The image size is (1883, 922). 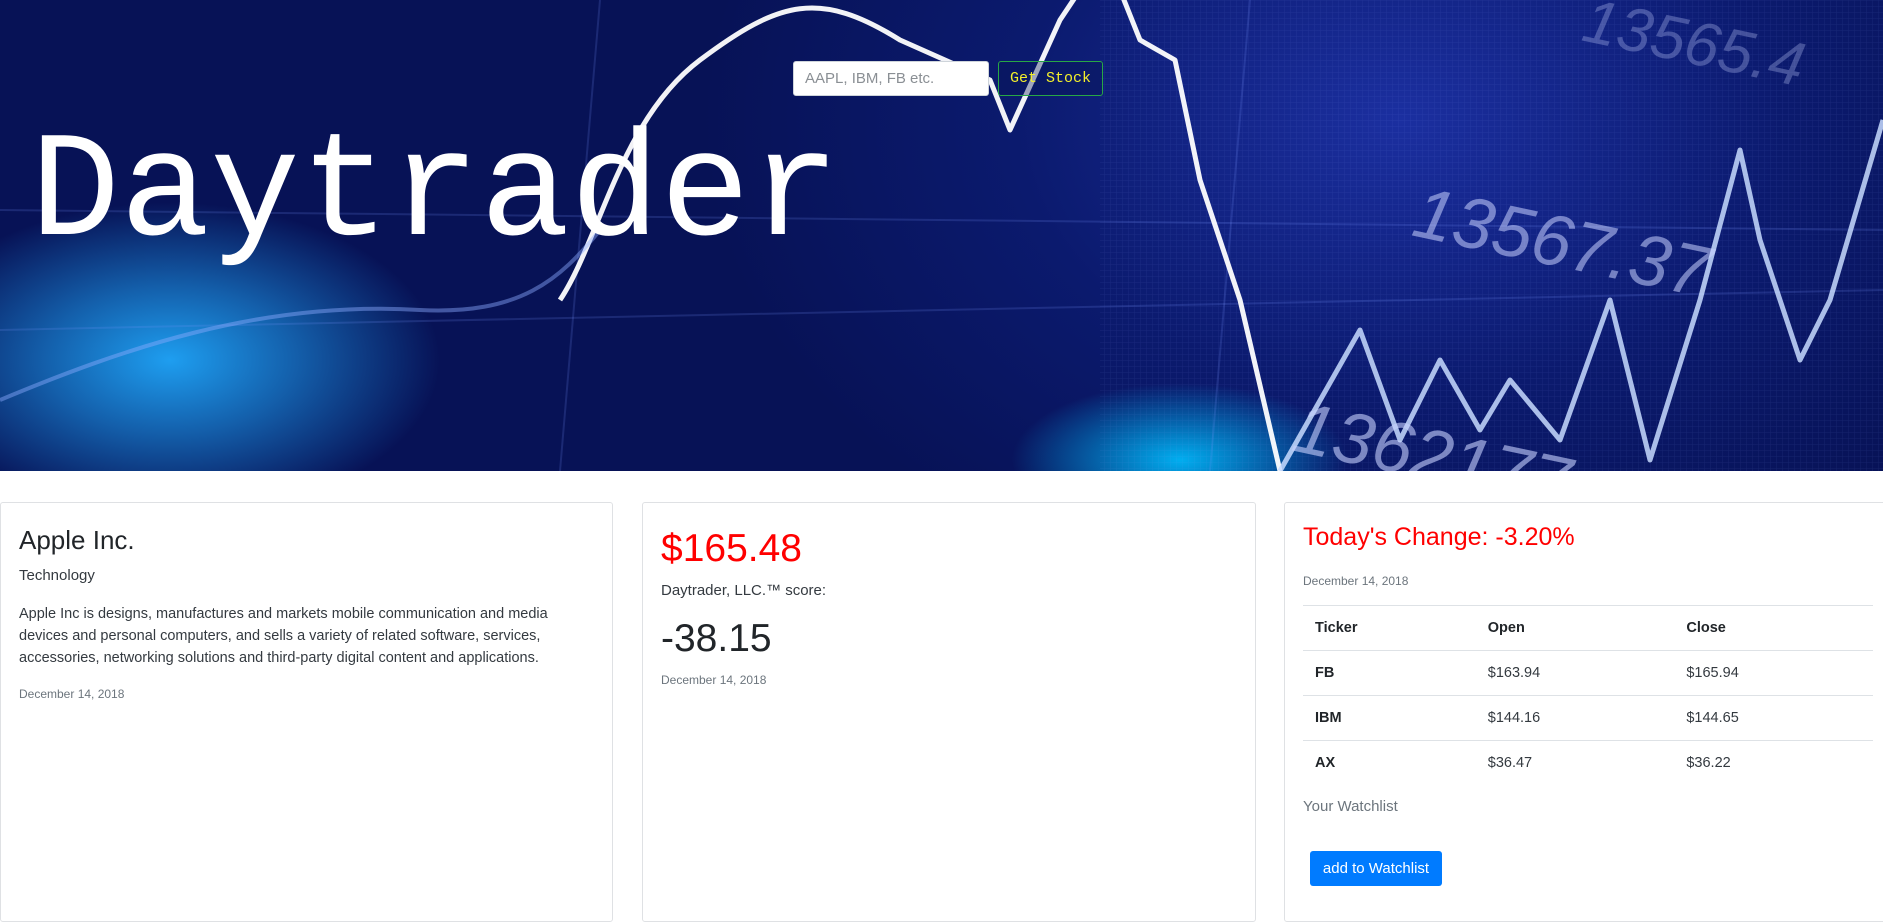 I want to click on company-name: Apple Inc., so click(x=77, y=540).